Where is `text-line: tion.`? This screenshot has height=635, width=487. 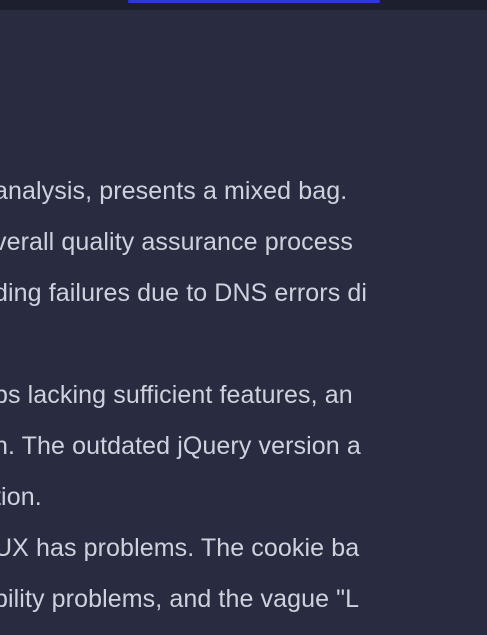 text-line: tion. is located at coordinates (21, 497).